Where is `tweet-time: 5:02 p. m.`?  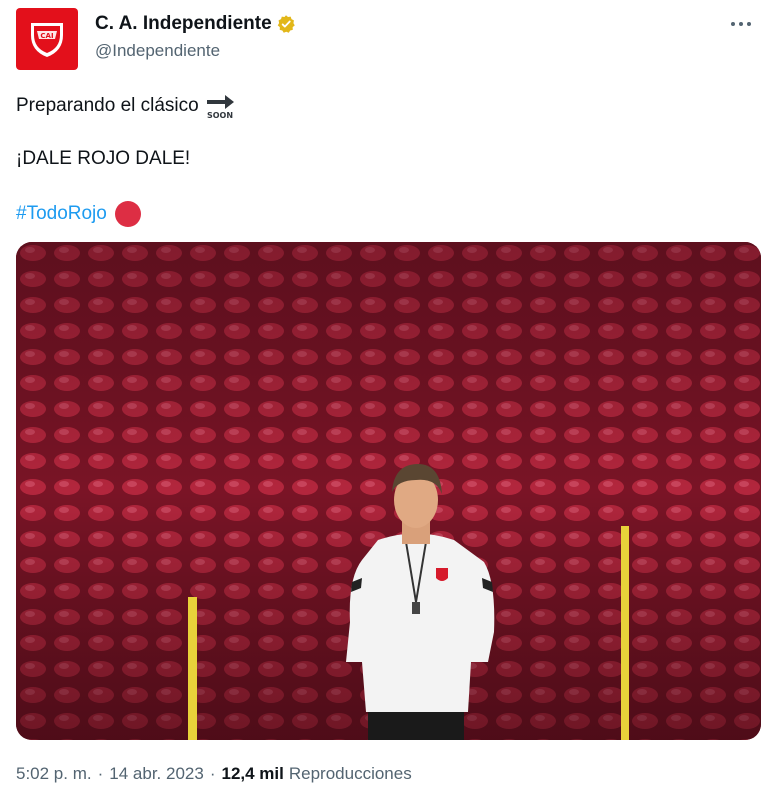
tweet-time: 5:02 p. m. is located at coordinates (54, 774).